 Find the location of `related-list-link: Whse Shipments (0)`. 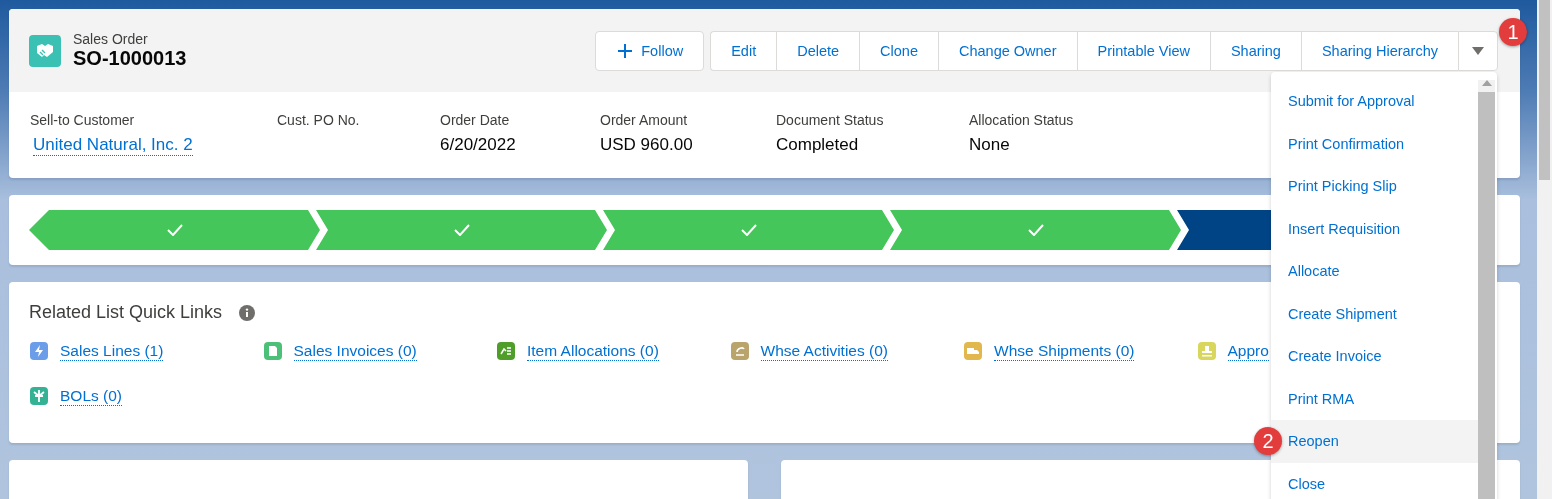

related-list-link: Whse Shipments (0) is located at coordinates (1064, 351).